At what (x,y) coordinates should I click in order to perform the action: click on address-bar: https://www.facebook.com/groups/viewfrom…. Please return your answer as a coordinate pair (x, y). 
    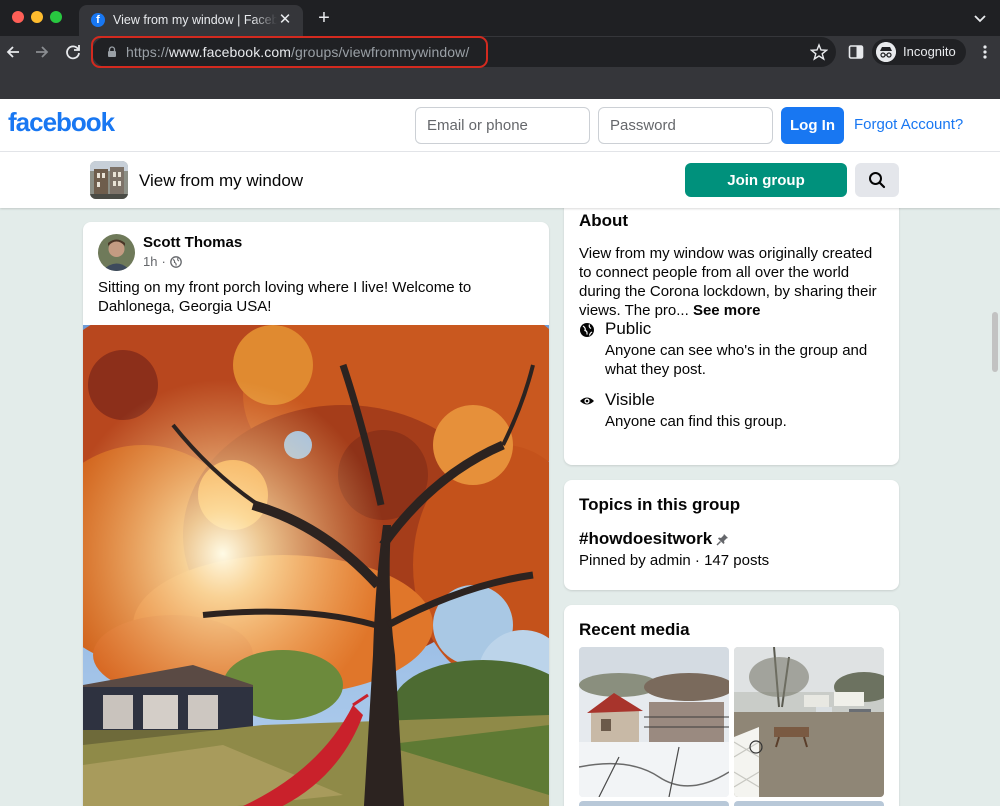
    Looking at the image, I should click on (464, 52).